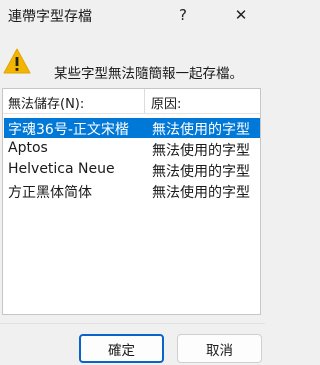  I want to click on list-item: 字魂36号-正文宋楷 無法使用的字型, so click(132, 128).